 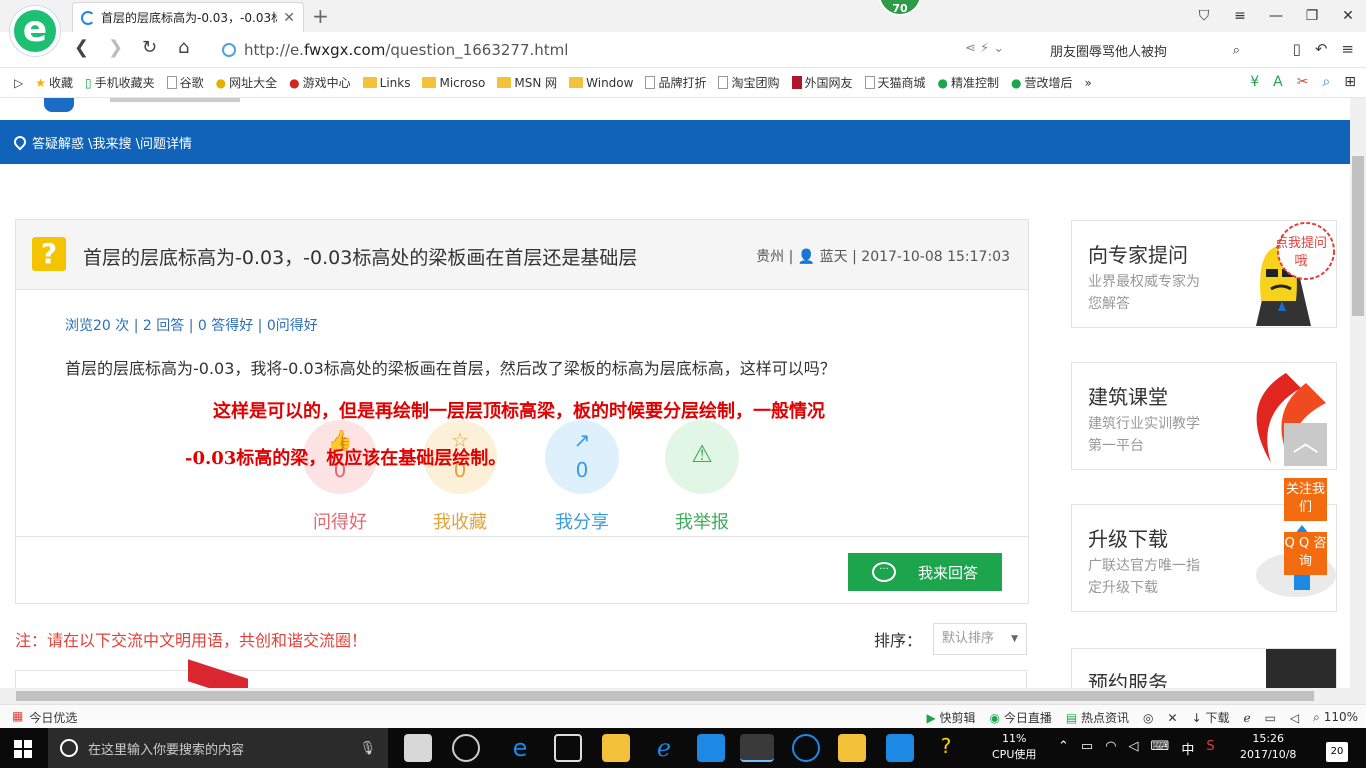 I want to click on clock: 15:26 2017/10/8, so click(x=1268, y=747).